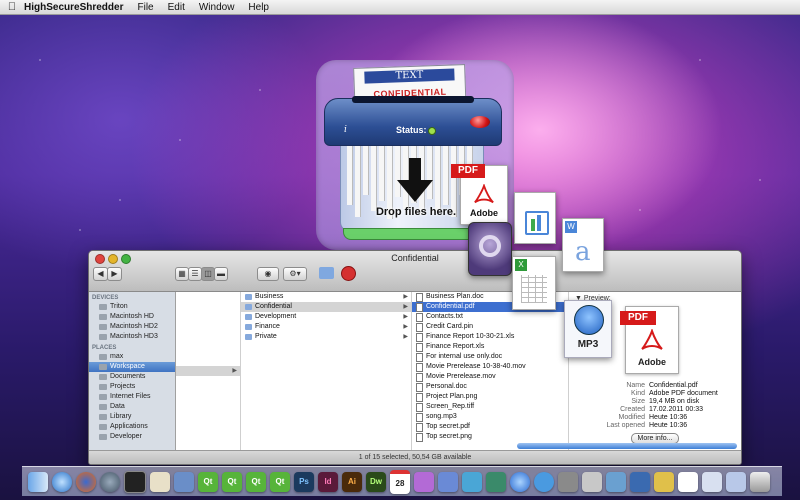 Image resolution: width=800 pixels, height=500 pixels. What do you see at coordinates (132, 357) in the screenshot?
I see `sidebar-item-max: max` at bounding box center [132, 357].